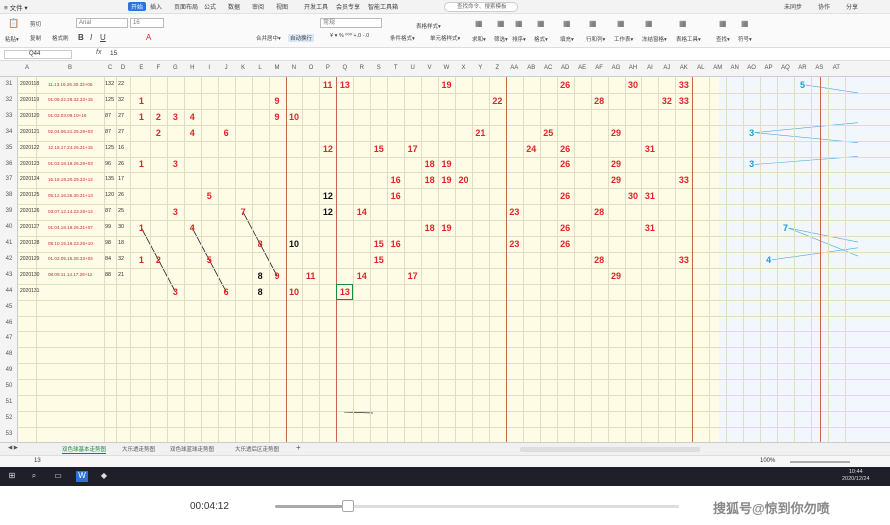 This screenshot has height=525, width=890. I want to click on formula-input: 15, so click(113, 53).